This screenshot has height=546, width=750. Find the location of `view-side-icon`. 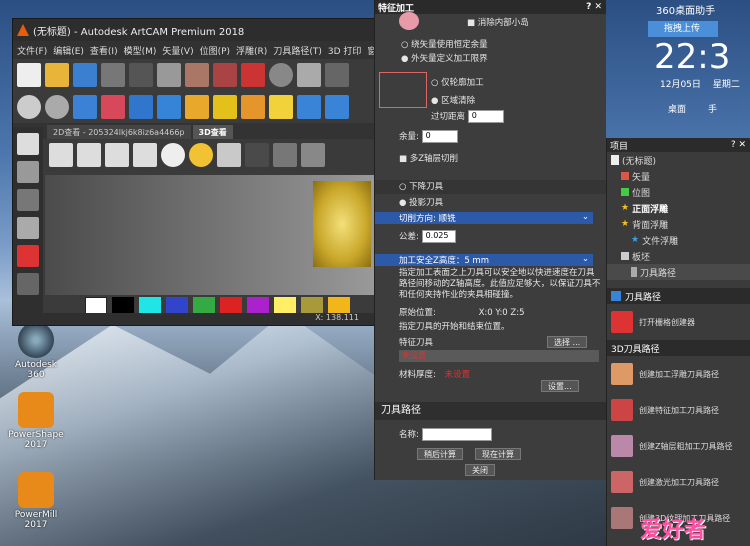

view-side-icon is located at coordinates (145, 155).